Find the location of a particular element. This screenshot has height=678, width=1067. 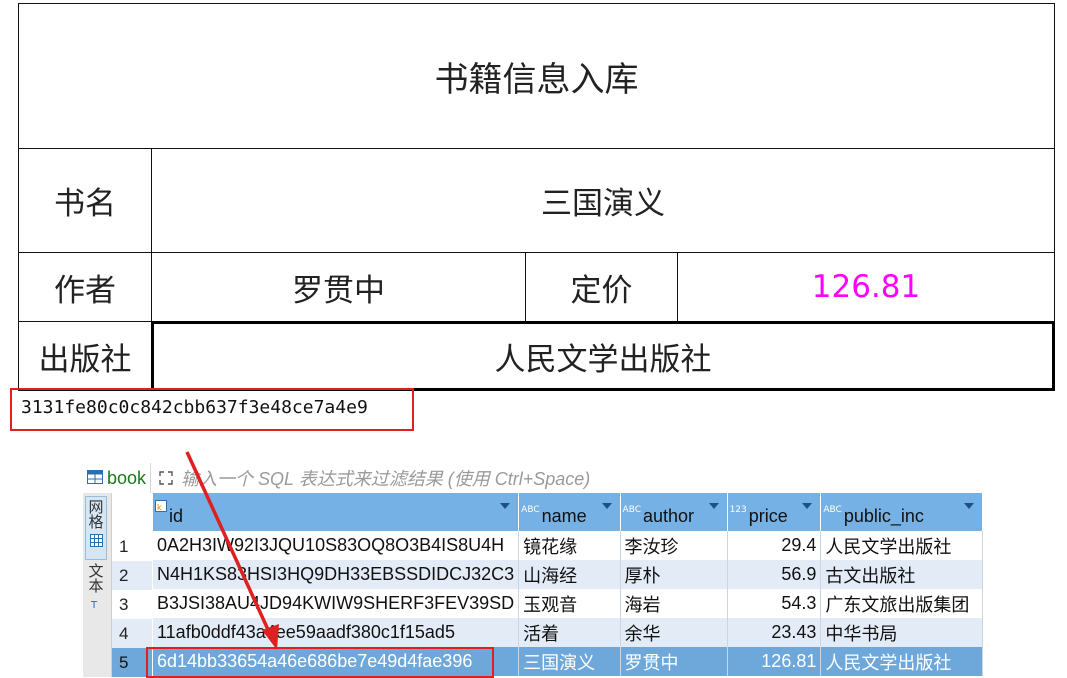

cell-name: 三国演义 is located at coordinates (569, 661).